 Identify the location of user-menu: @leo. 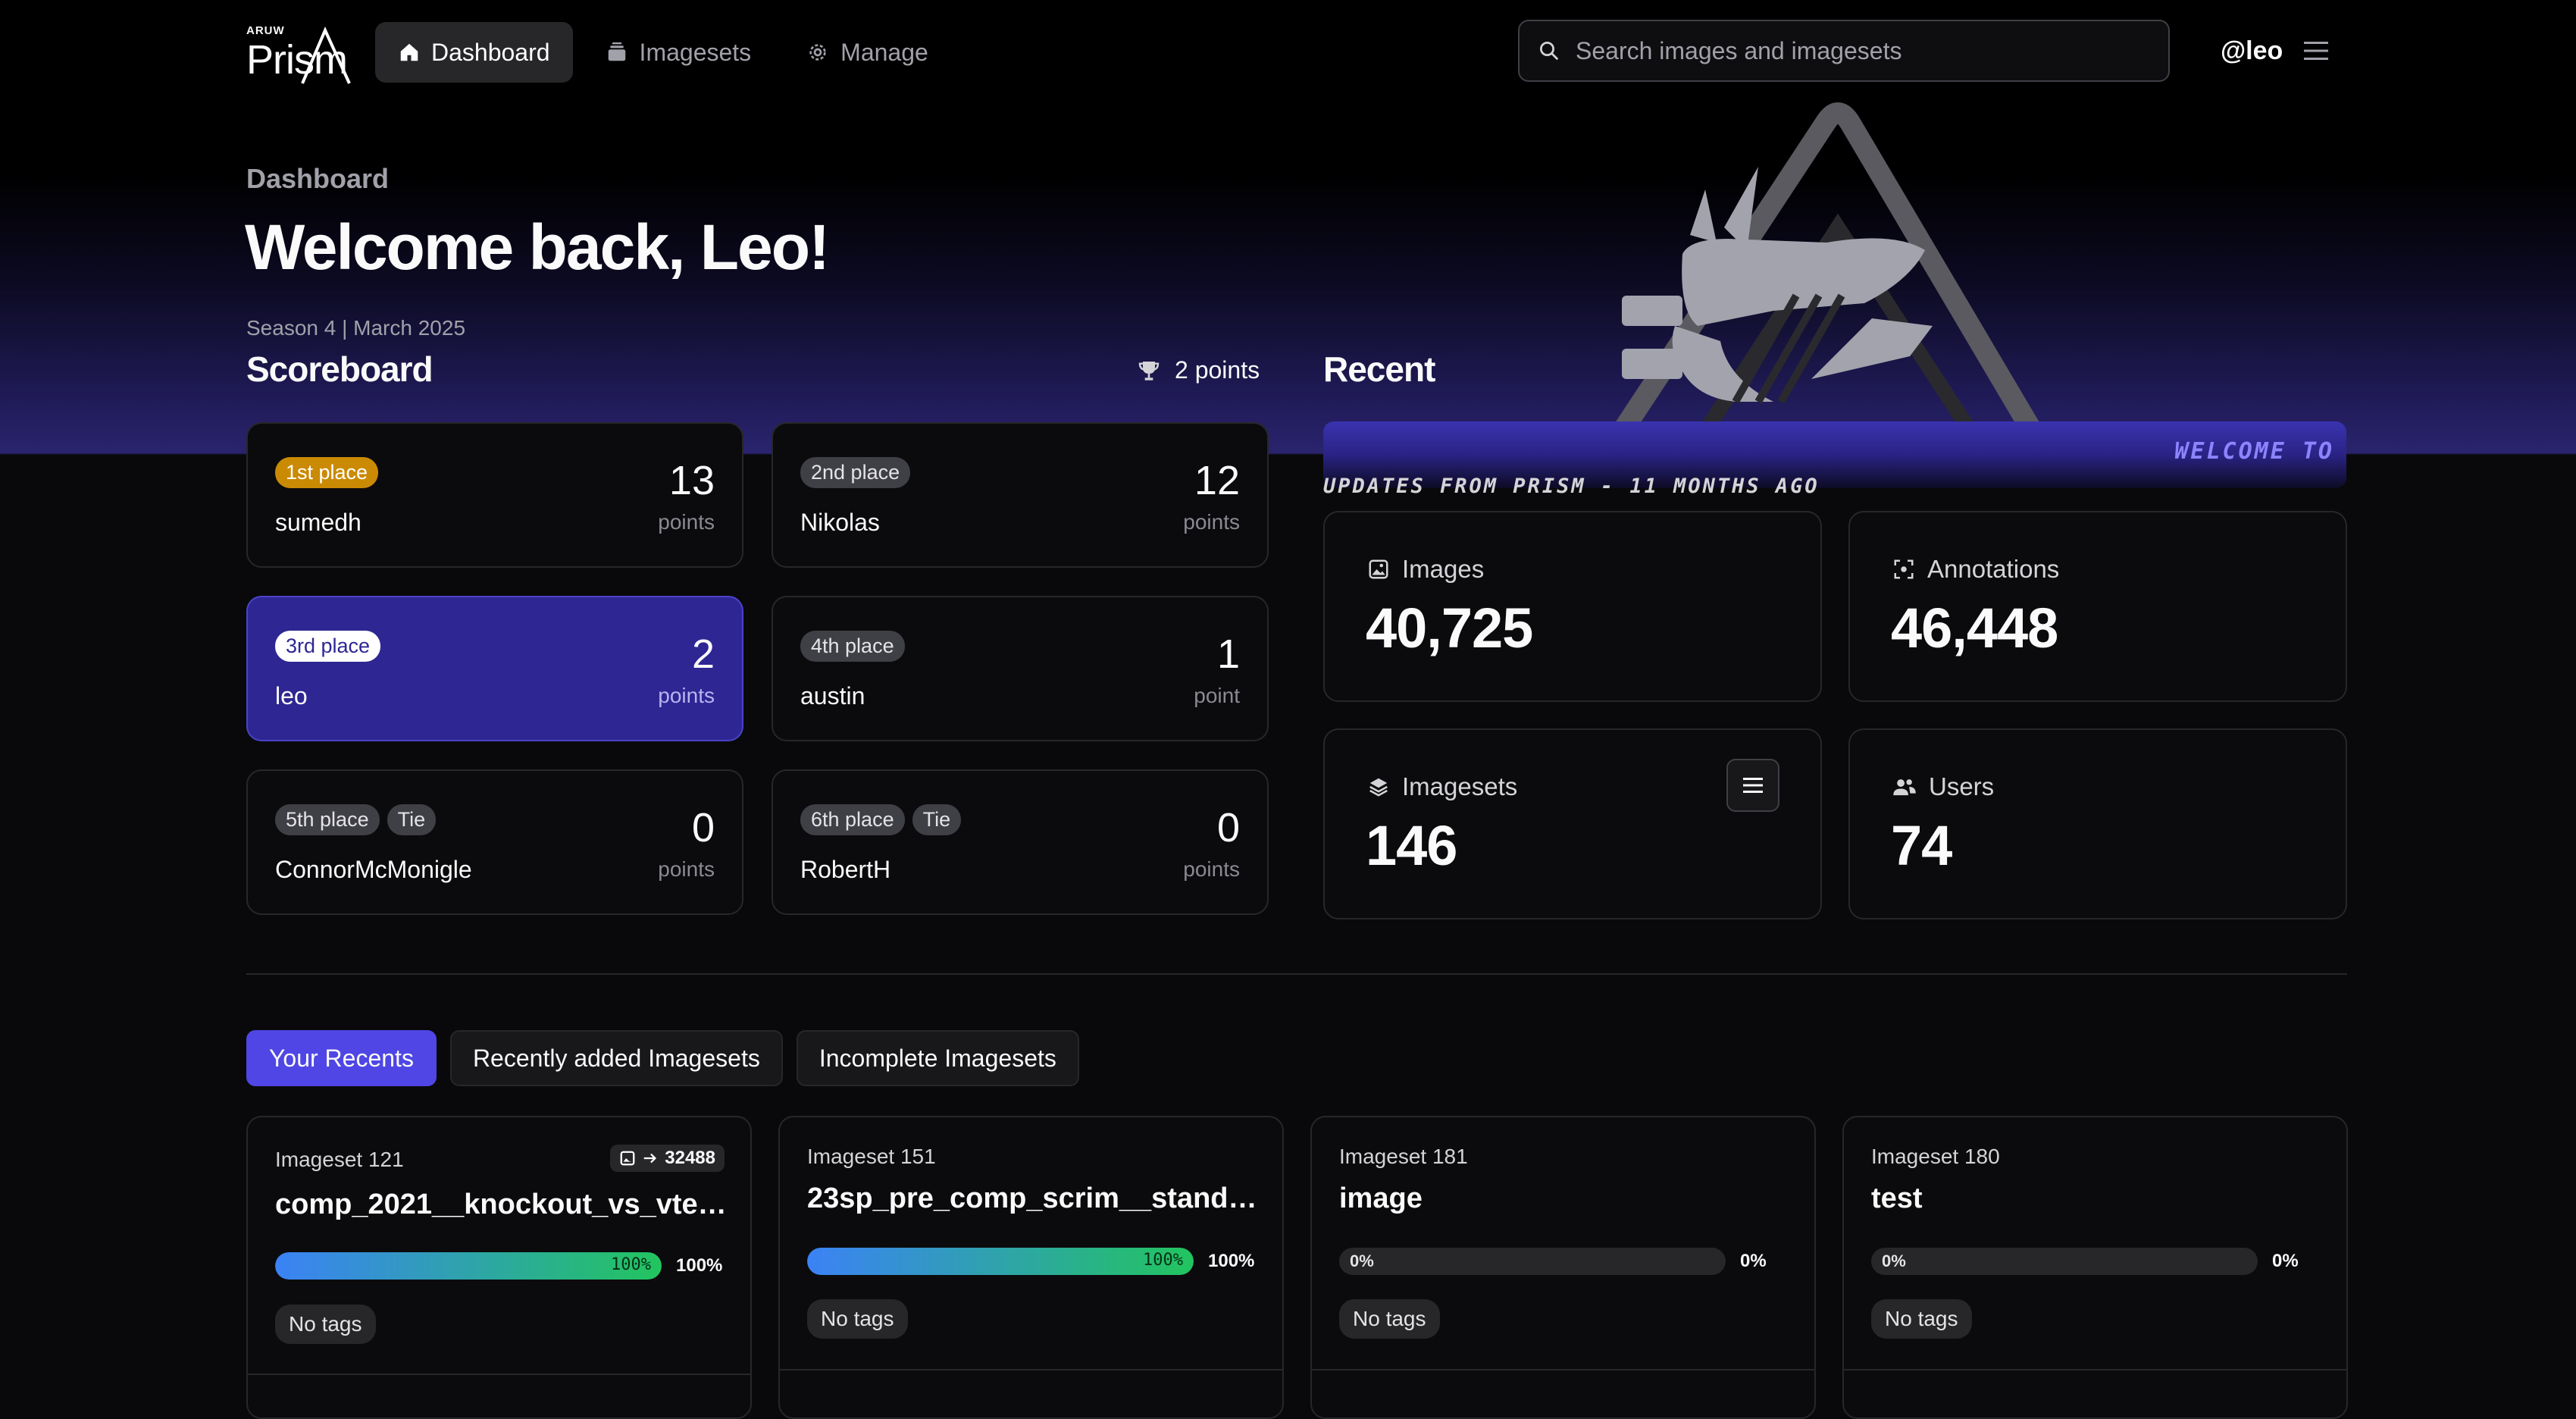
(2275, 51).